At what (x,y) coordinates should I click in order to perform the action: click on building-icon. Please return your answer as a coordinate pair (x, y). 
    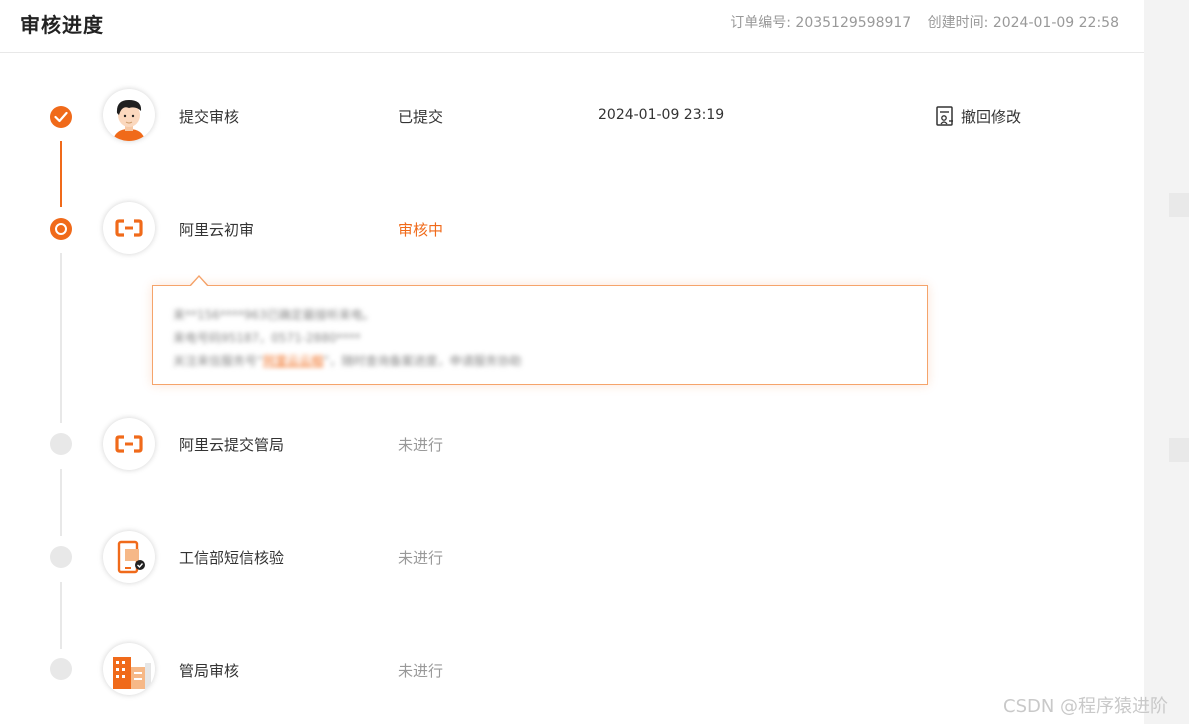
    Looking at the image, I should click on (129, 669).